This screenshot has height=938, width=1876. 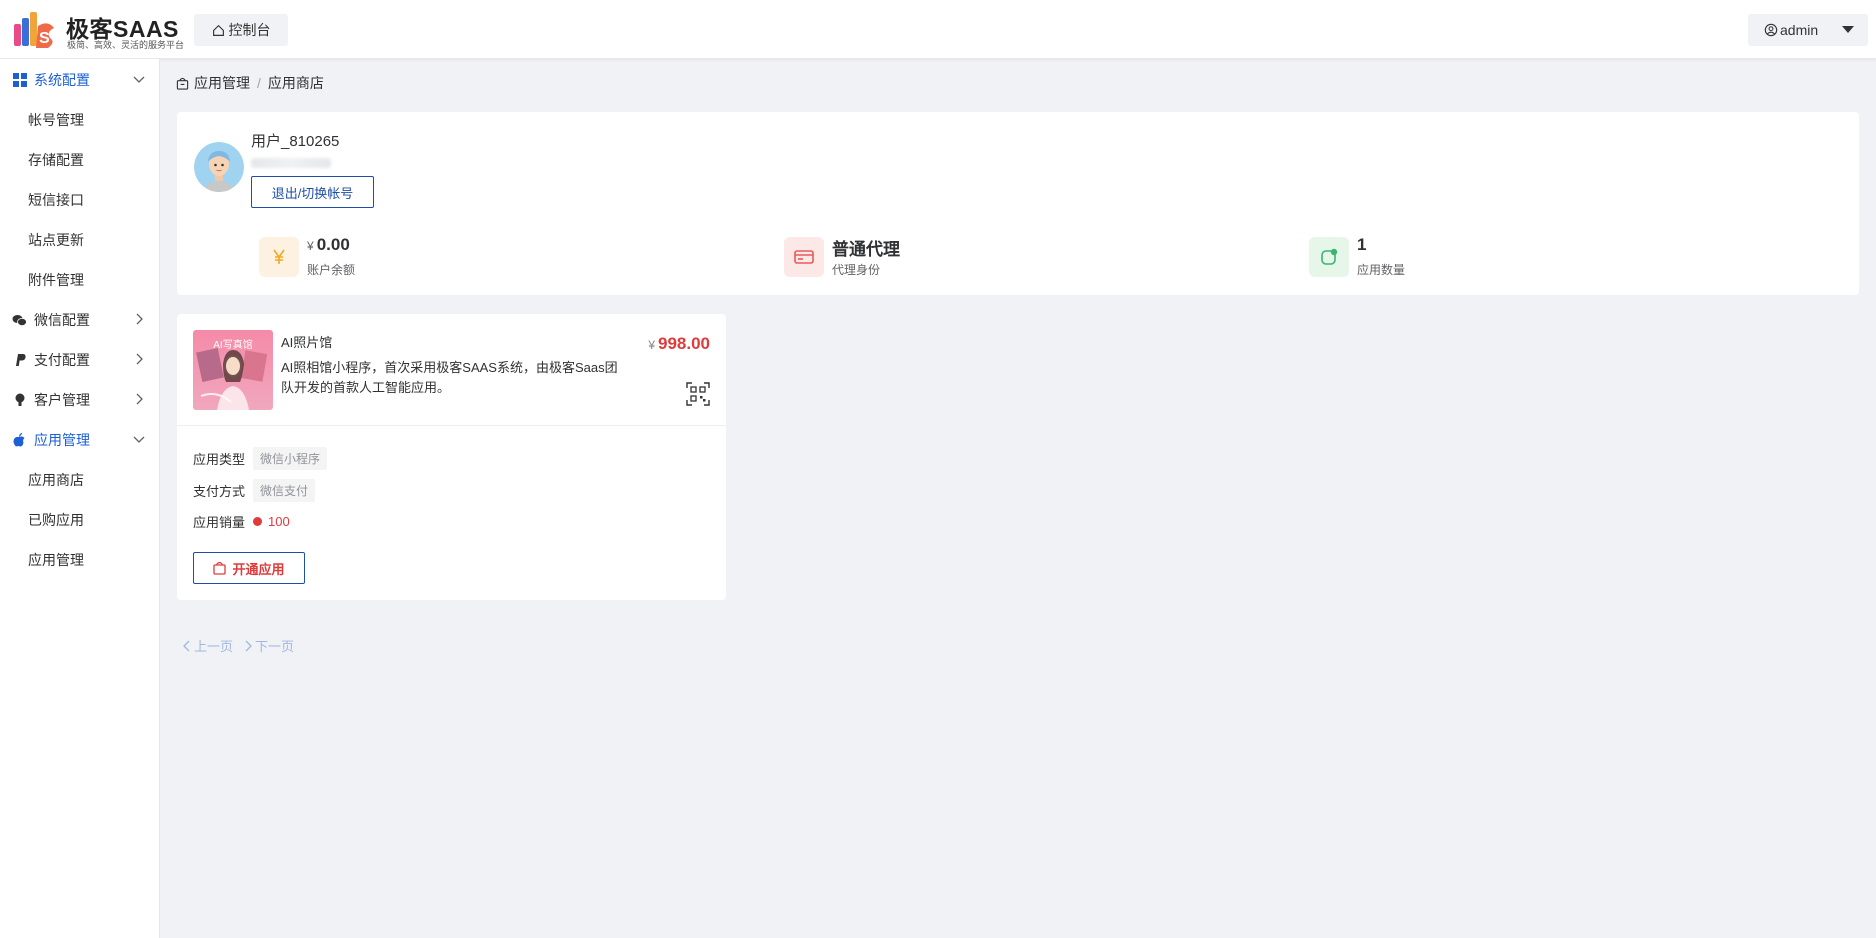 What do you see at coordinates (295, 83) in the screenshot?
I see `breadcrumb-current: 应用商店` at bounding box center [295, 83].